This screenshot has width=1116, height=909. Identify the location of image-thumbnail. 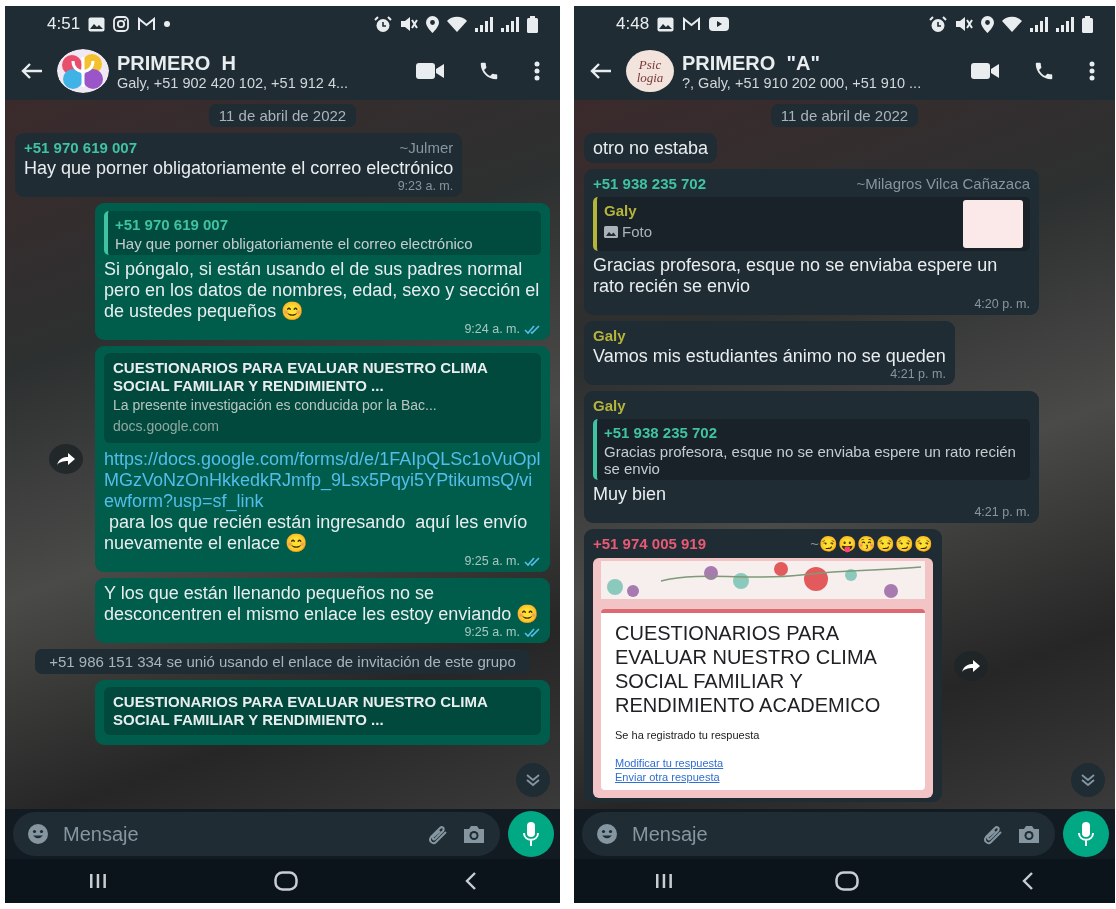
(993, 224).